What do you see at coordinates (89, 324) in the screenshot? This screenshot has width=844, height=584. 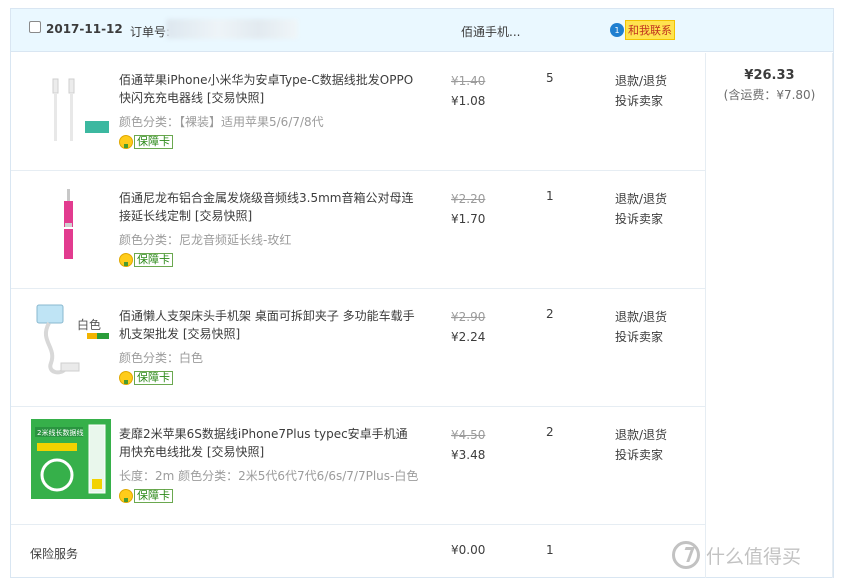 I see `thumb-color-text: 白色` at bounding box center [89, 324].